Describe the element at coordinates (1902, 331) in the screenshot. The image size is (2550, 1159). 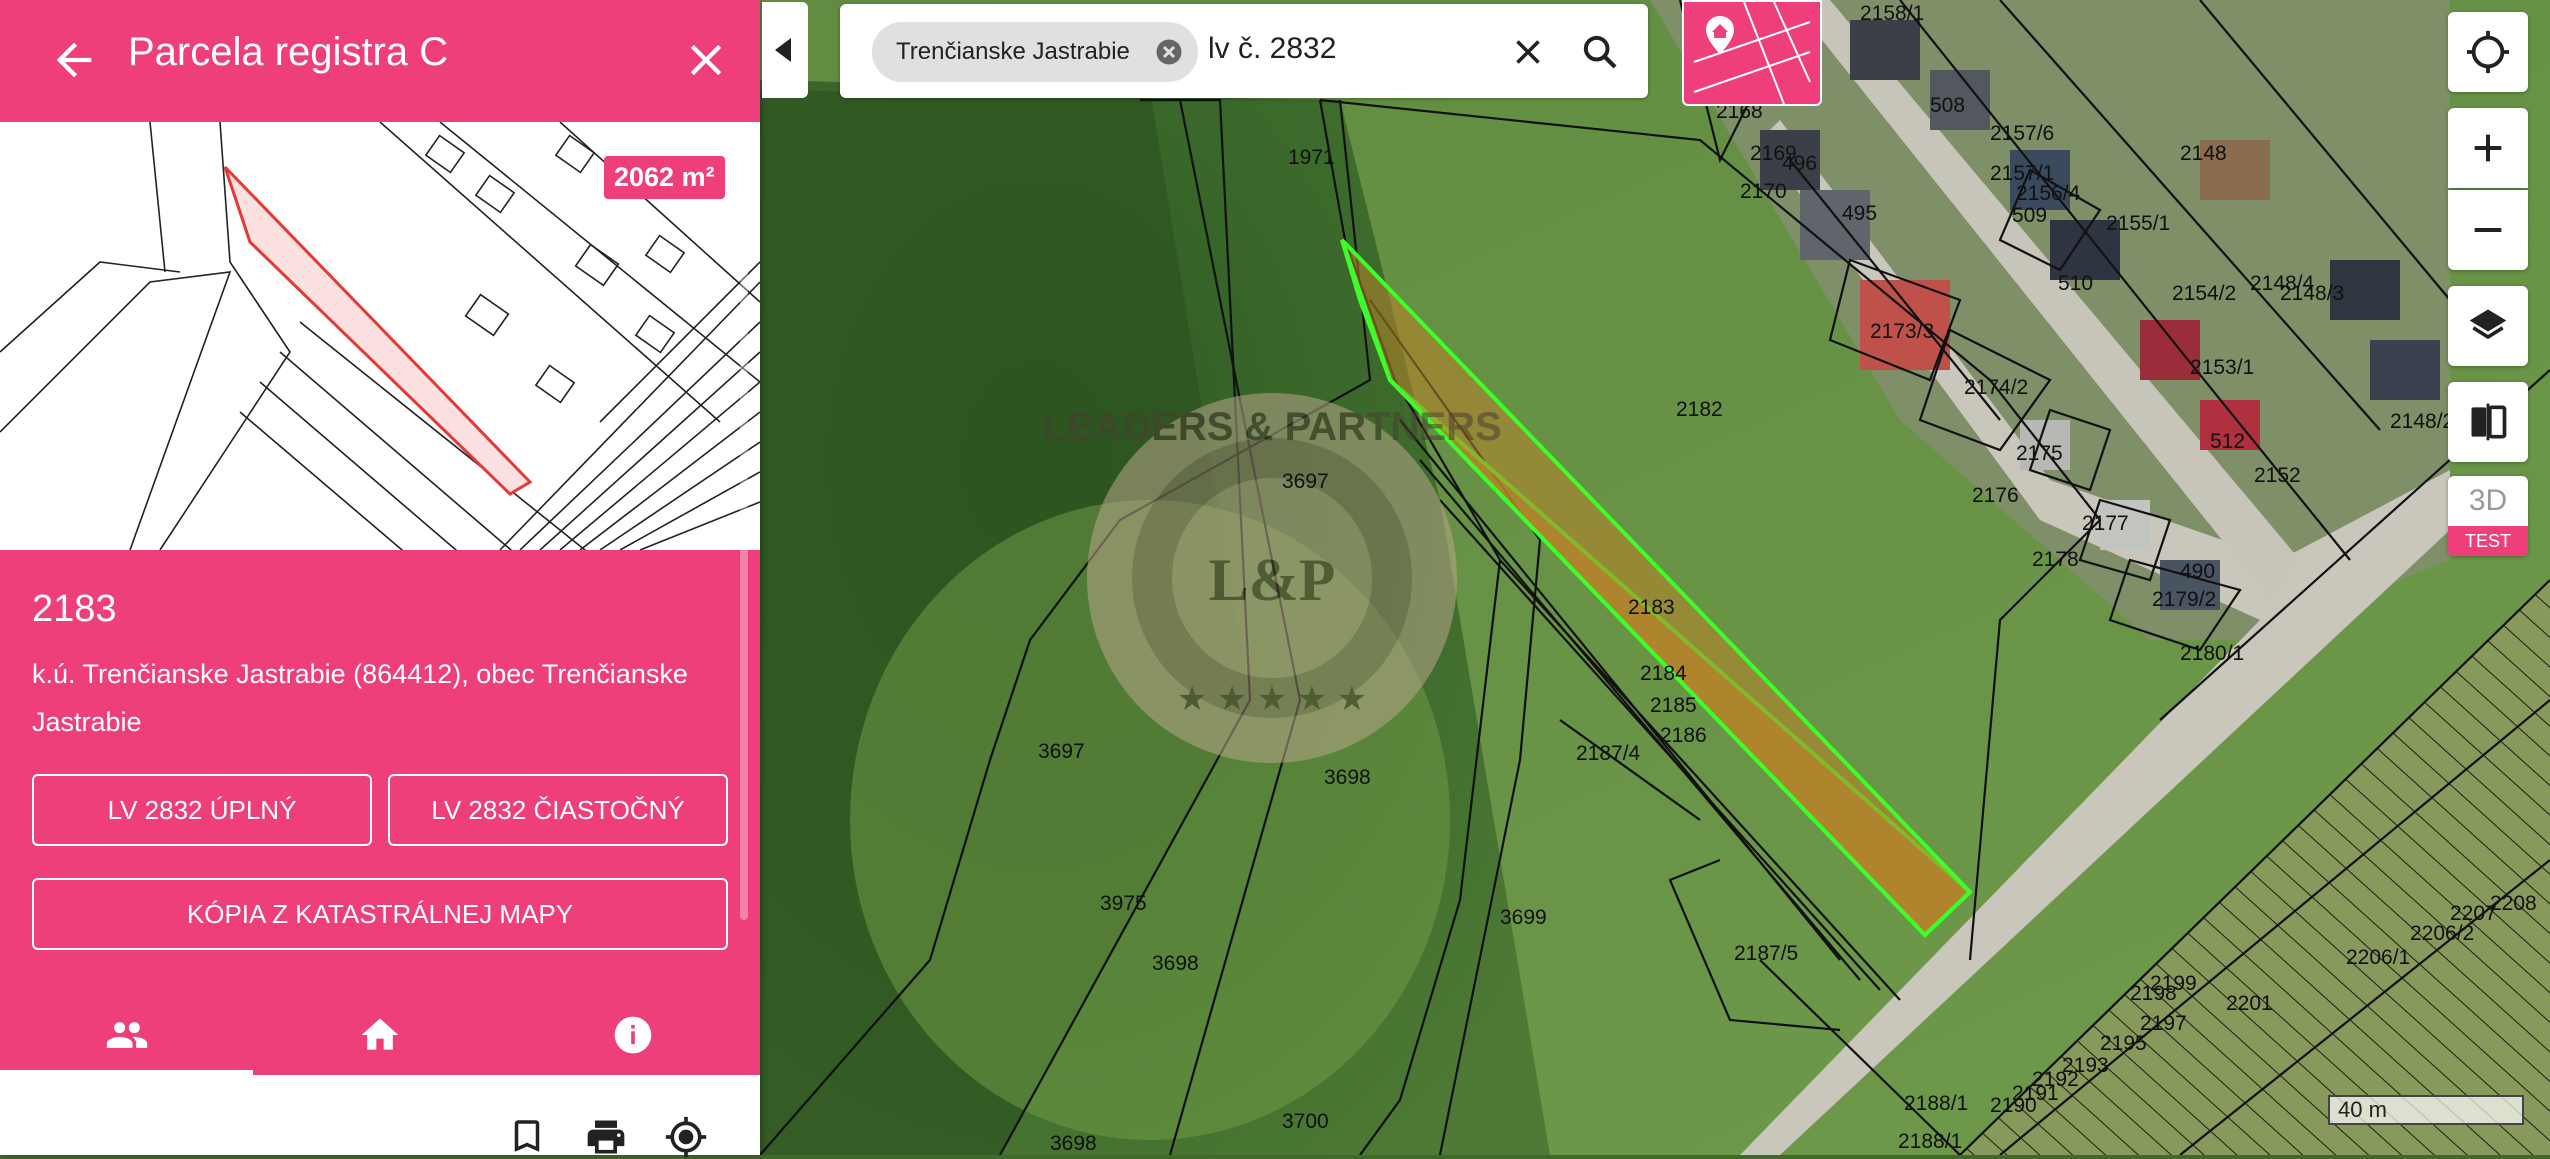
I see `svg-text: 2173/3` at that location.